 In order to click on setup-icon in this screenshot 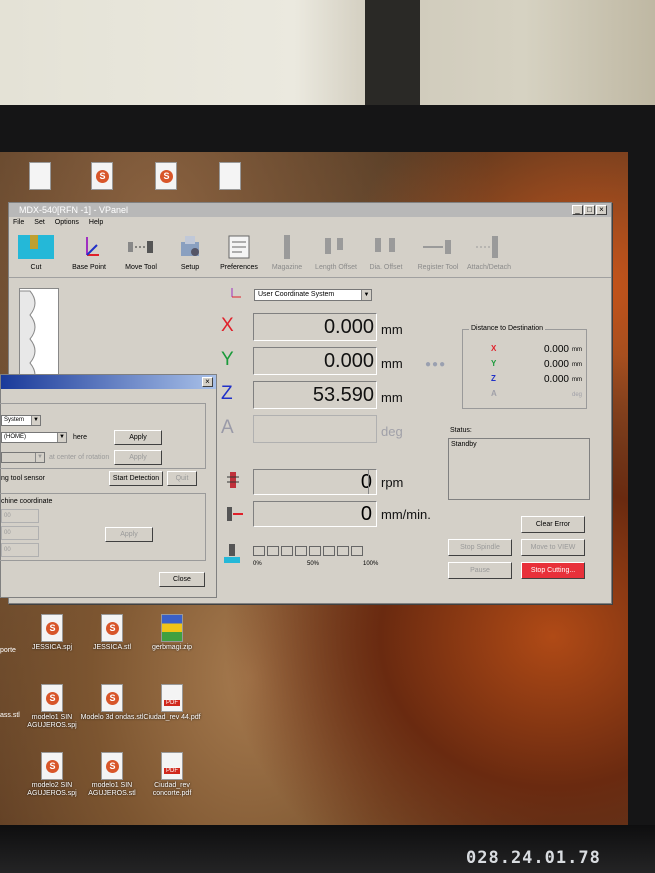, I will do `click(190, 246)`.